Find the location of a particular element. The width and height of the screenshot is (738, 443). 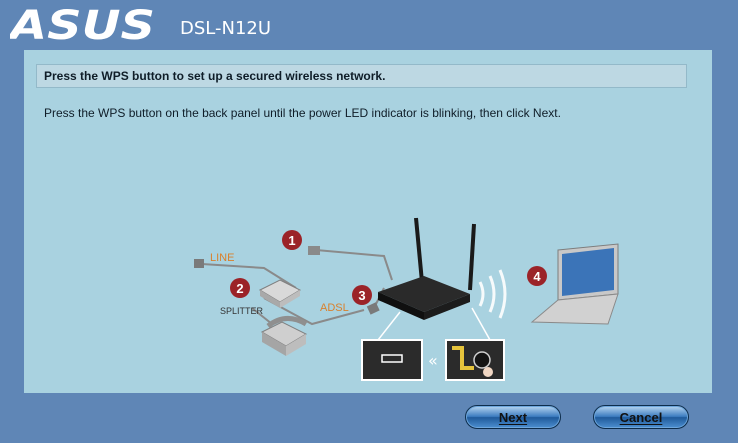

splitter-icon is located at coordinates (280, 293).